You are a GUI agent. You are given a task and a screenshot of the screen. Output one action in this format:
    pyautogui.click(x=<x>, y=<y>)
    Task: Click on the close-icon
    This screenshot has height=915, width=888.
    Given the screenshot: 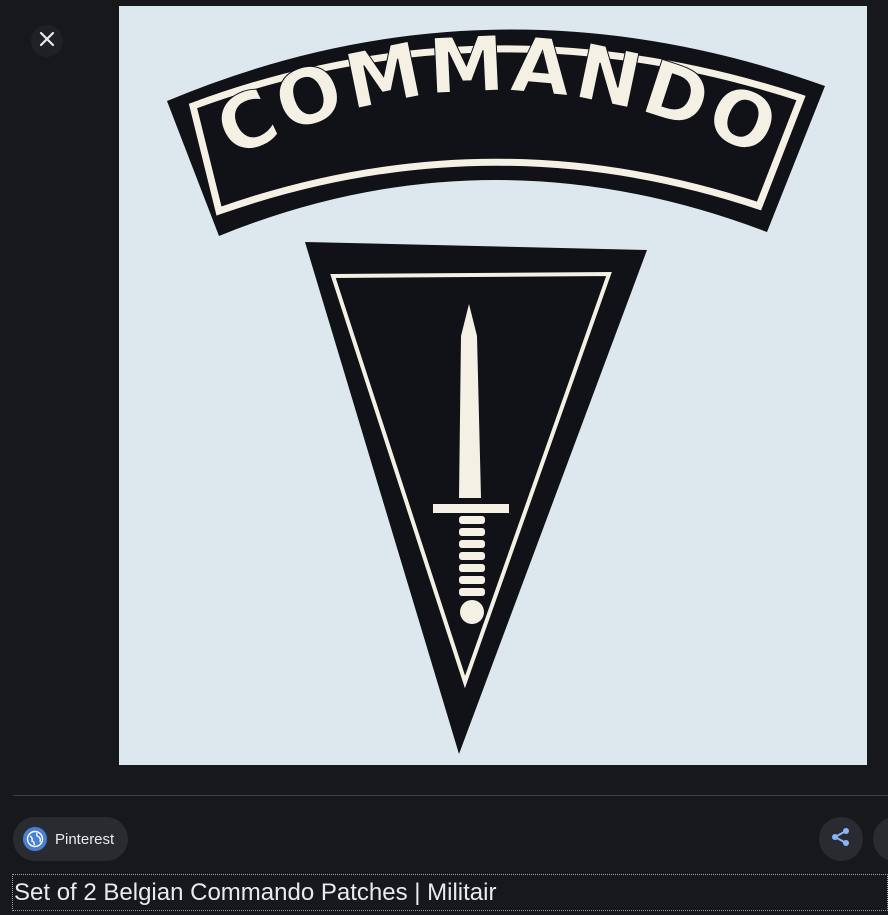 What is the action you would take?
    pyautogui.click(x=47, y=41)
    